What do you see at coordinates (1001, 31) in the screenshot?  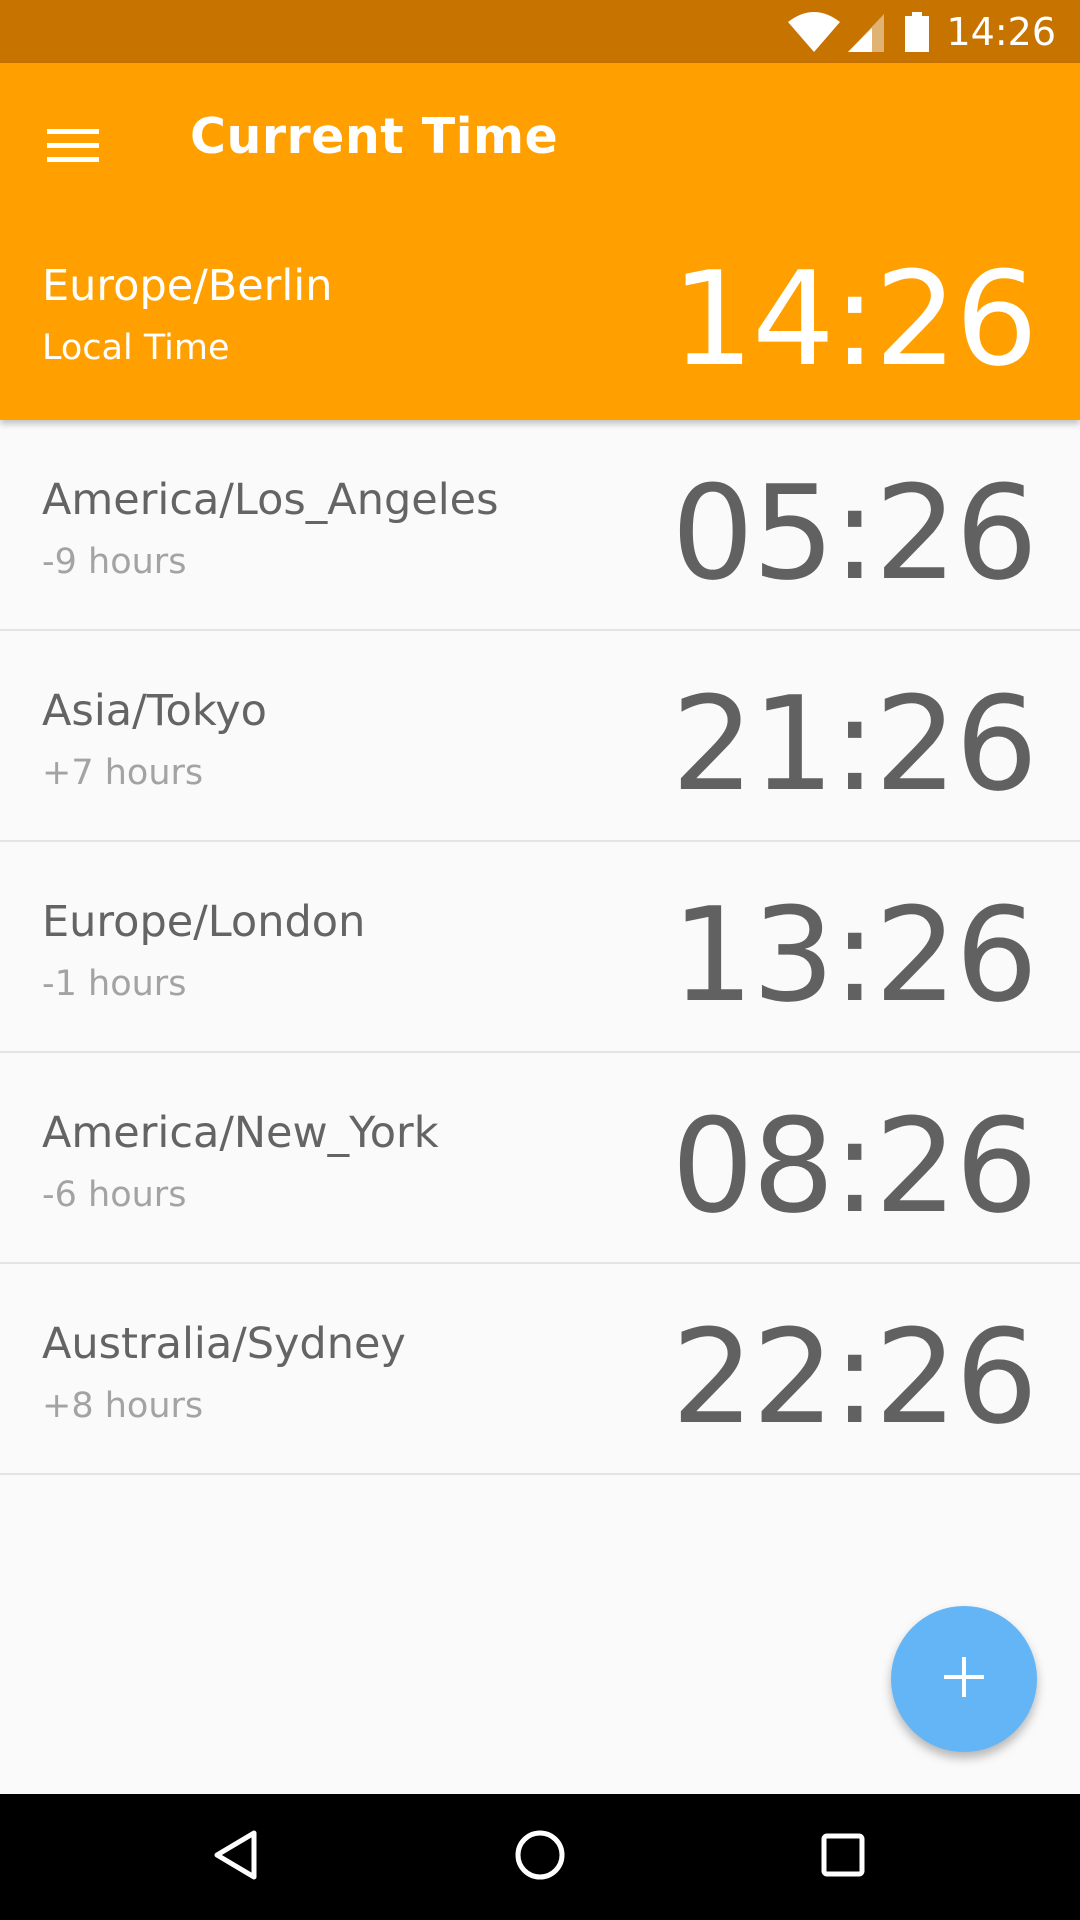 I see `status-clock: 14:26` at bounding box center [1001, 31].